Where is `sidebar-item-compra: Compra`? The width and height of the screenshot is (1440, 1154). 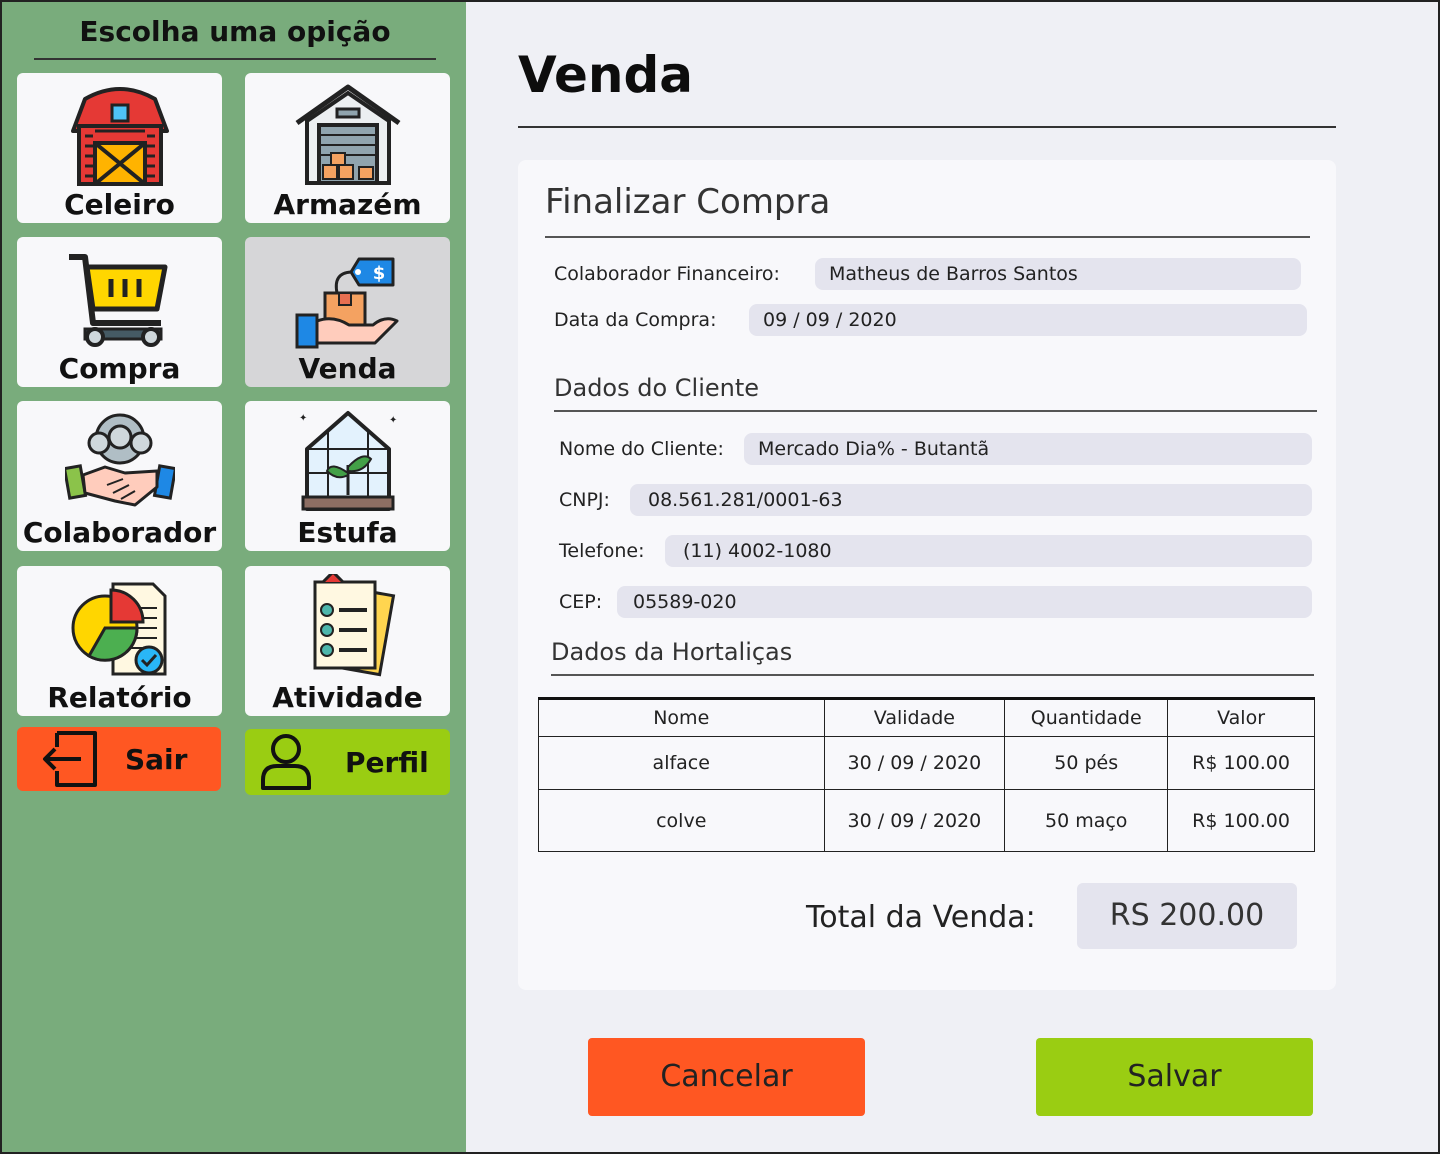 sidebar-item-compra: Compra is located at coordinates (119, 312).